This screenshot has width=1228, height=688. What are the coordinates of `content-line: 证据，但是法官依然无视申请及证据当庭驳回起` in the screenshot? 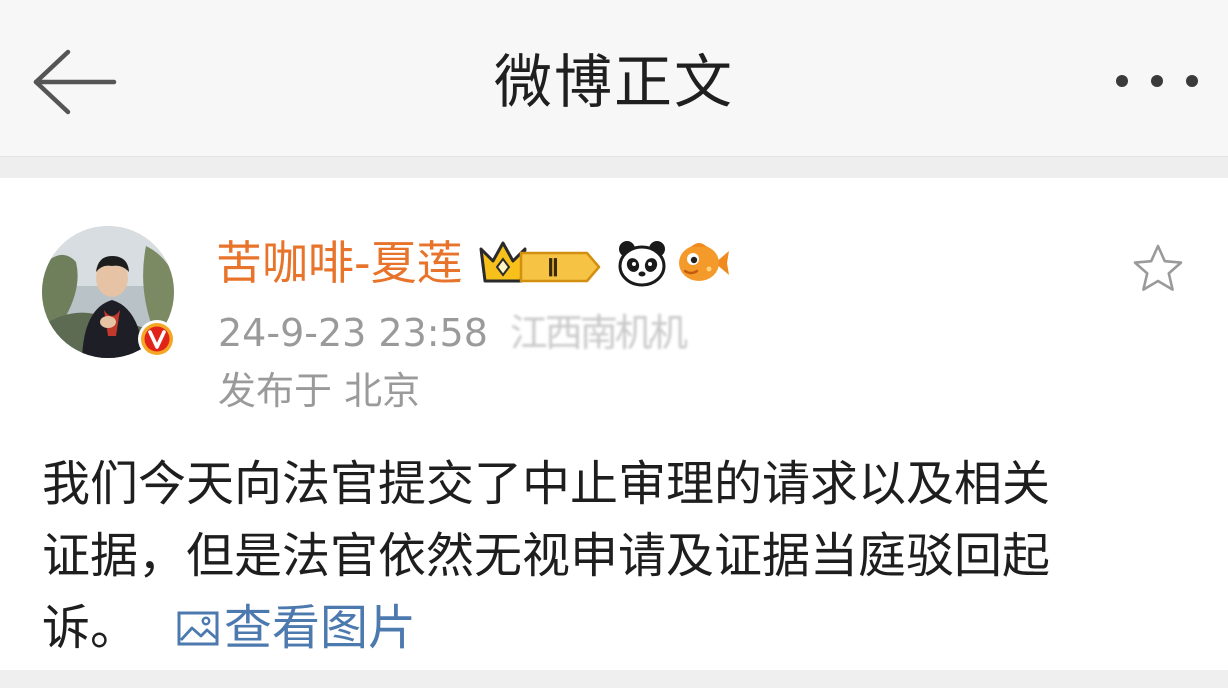 It's located at (546, 556).